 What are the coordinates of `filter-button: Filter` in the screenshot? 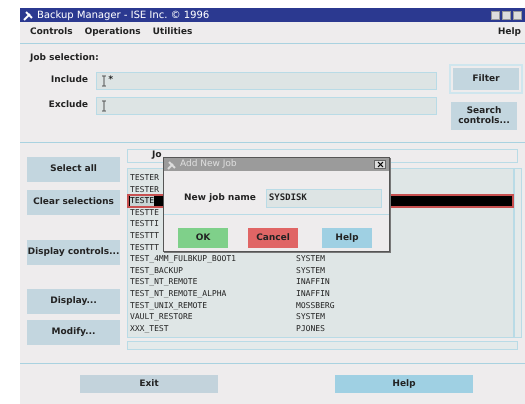 It's located at (486, 79).